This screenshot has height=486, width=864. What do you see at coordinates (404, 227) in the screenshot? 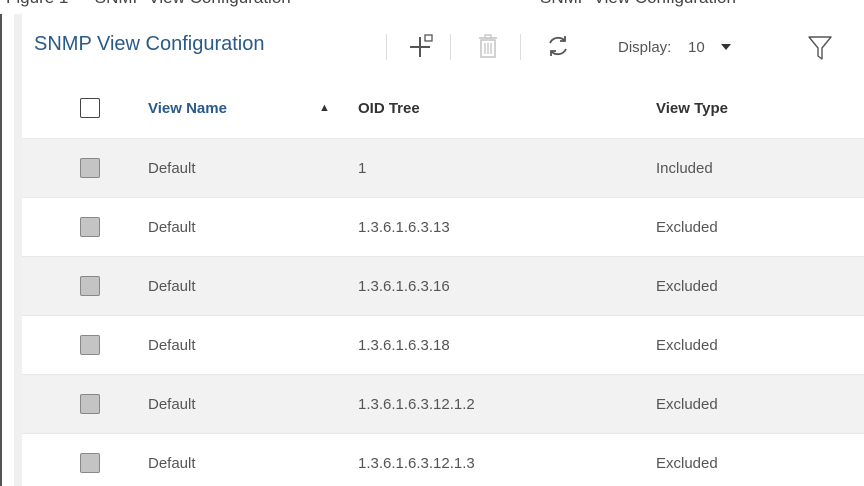
I see `oid-tree-cell: 1.3.6.1.6.3.13` at bounding box center [404, 227].